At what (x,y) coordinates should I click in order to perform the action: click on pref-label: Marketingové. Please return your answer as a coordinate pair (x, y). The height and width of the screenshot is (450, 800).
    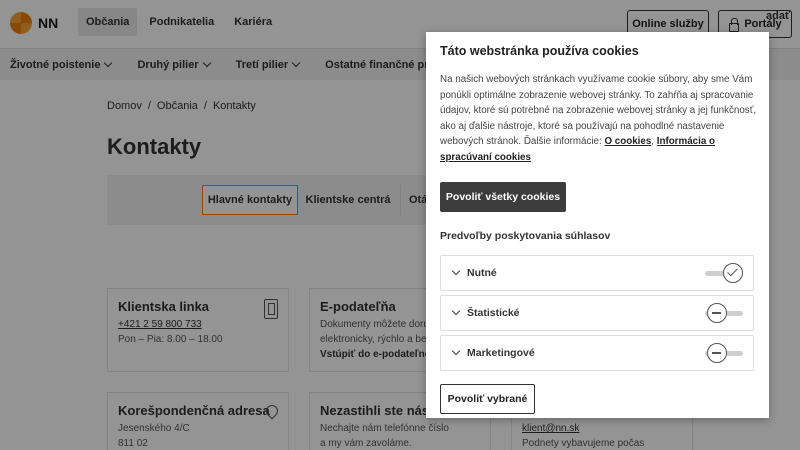
    Looking at the image, I should click on (501, 353).